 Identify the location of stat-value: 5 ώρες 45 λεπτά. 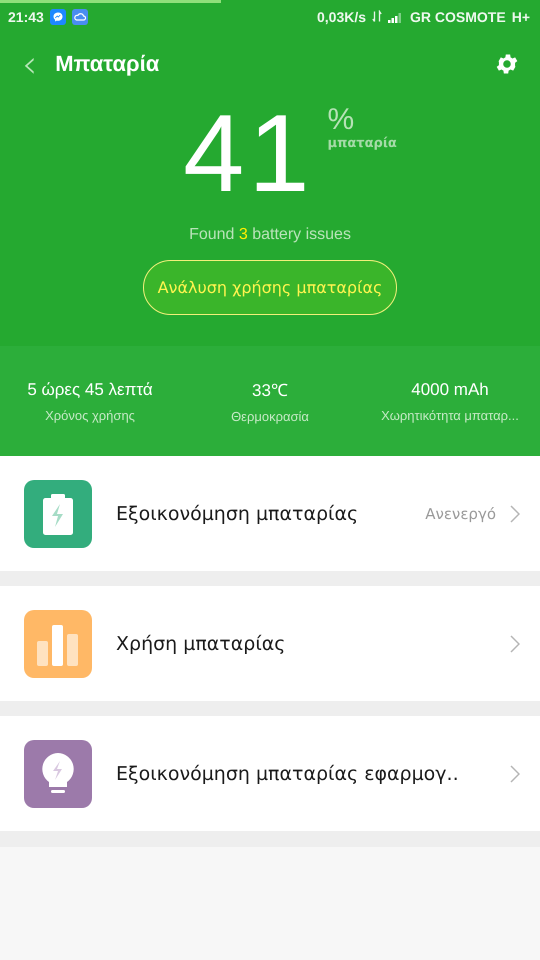
(90, 390).